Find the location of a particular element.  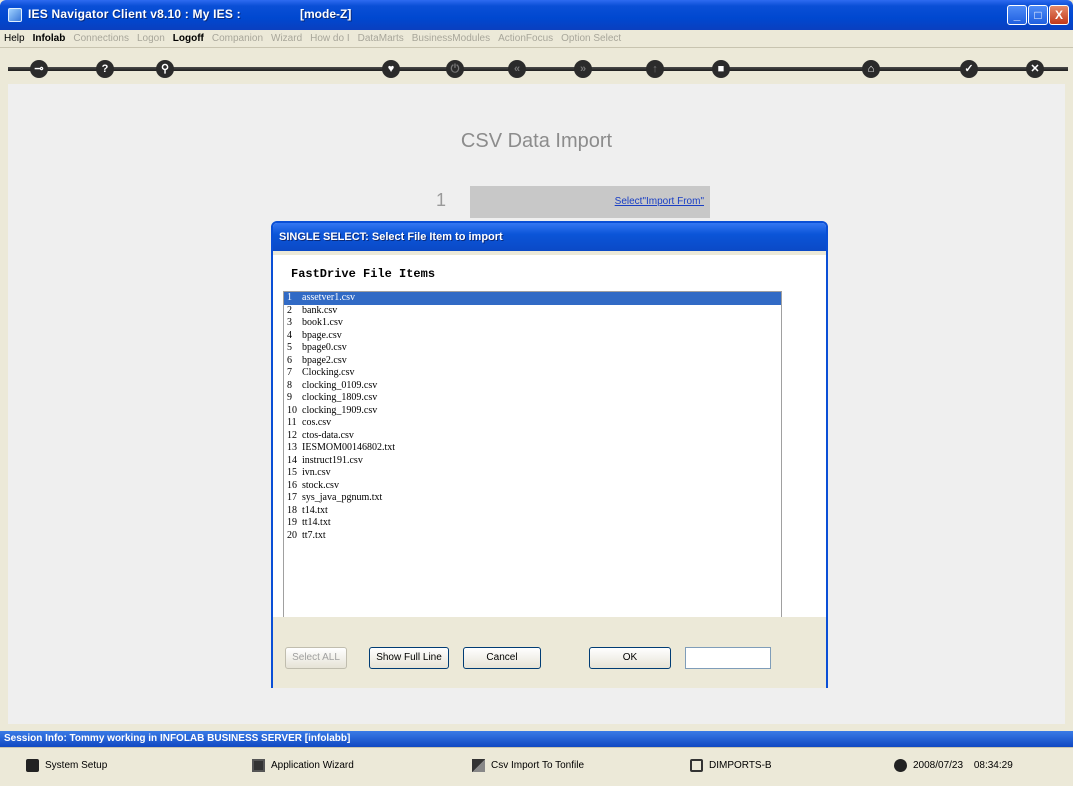

csv-import-label: Csv Import To Tonfile is located at coordinates (538, 766).